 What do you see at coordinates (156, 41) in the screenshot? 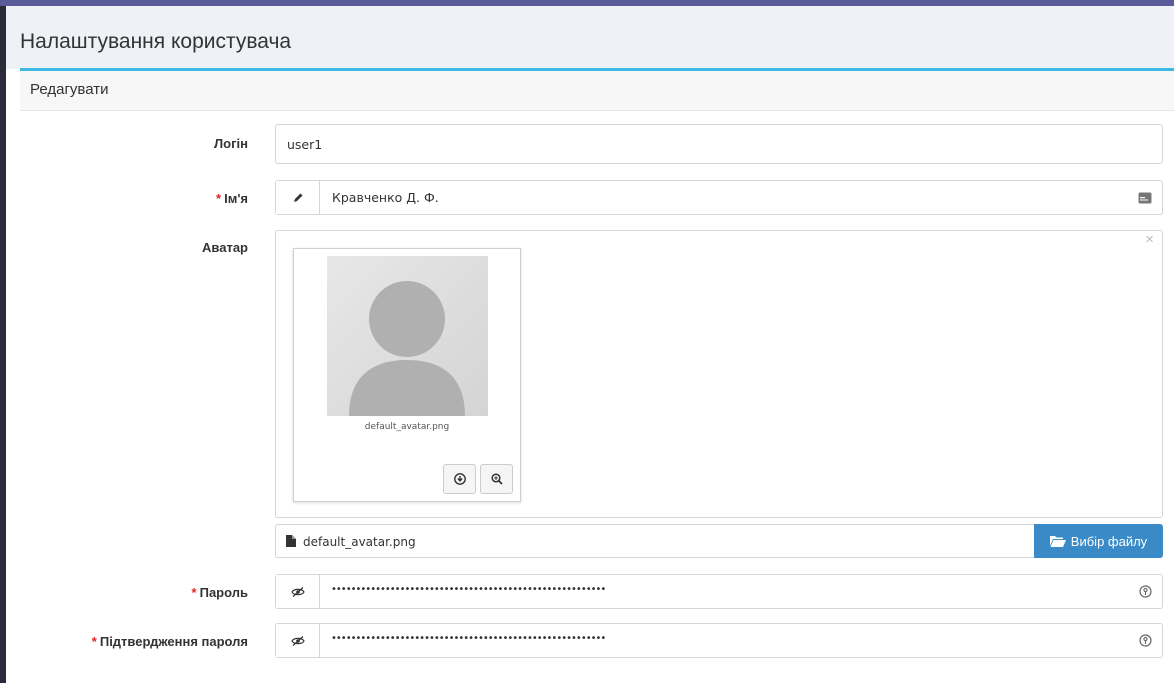
I see `page-title: Налаштування користувача` at bounding box center [156, 41].